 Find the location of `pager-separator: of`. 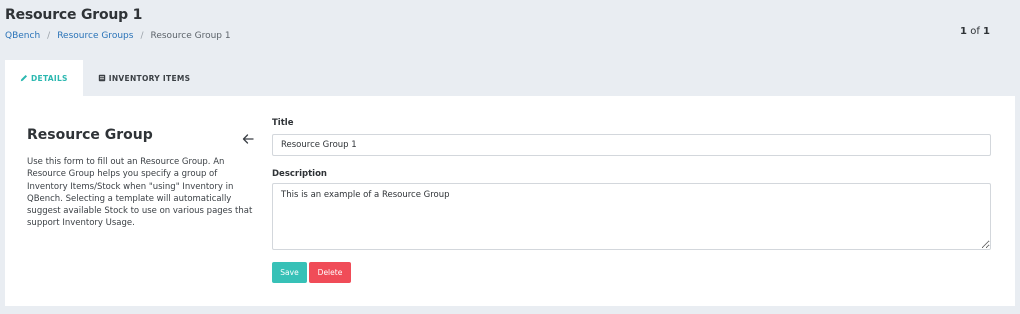

pager-separator: of is located at coordinates (975, 31).